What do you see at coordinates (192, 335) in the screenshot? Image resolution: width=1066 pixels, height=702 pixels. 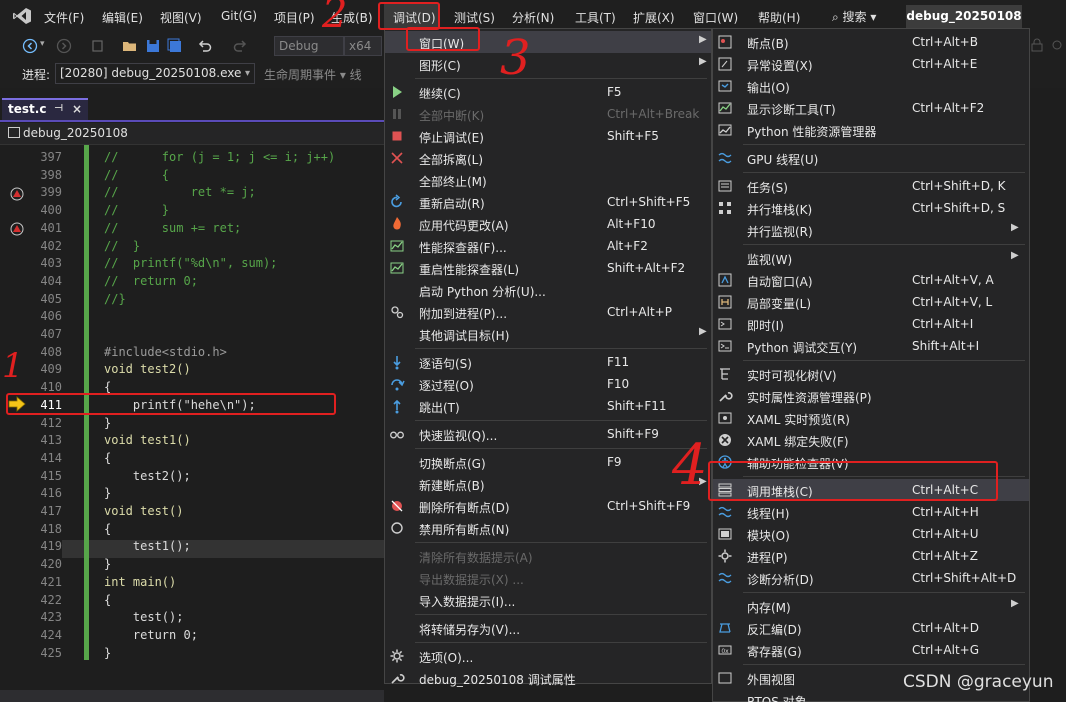 I see `code-line: 407` at bounding box center [192, 335].